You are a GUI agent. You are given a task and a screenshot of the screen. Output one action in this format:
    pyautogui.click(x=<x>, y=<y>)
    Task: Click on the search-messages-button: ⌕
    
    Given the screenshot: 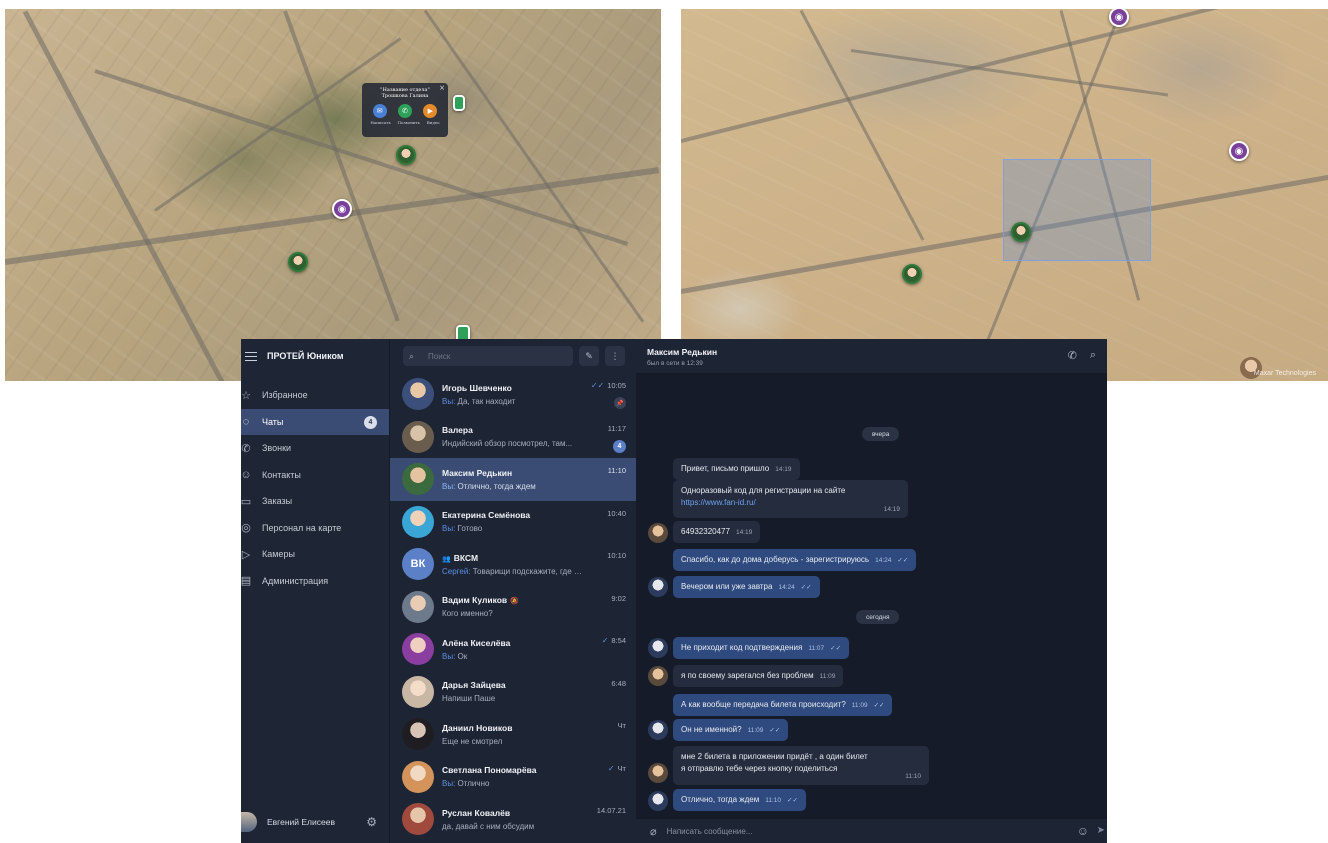 What is the action you would take?
    pyautogui.click(x=1093, y=355)
    